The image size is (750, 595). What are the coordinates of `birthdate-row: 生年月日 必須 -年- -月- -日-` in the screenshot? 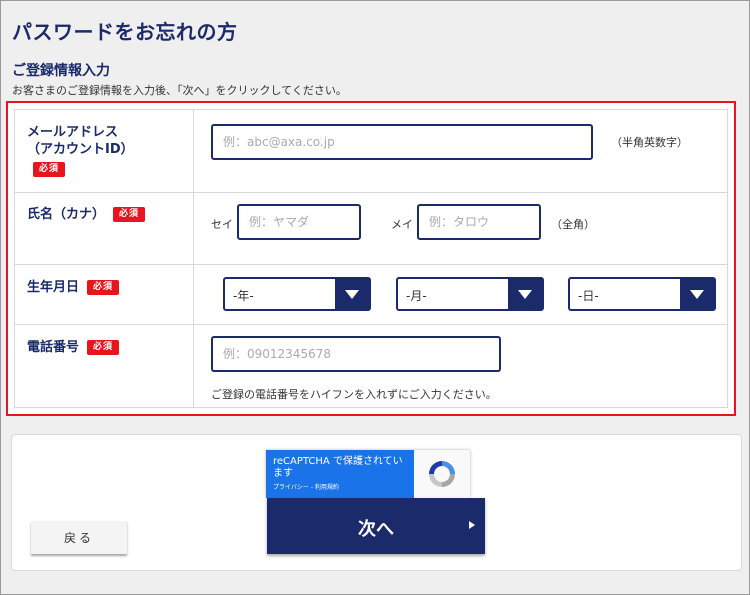 It's located at (371, 294).